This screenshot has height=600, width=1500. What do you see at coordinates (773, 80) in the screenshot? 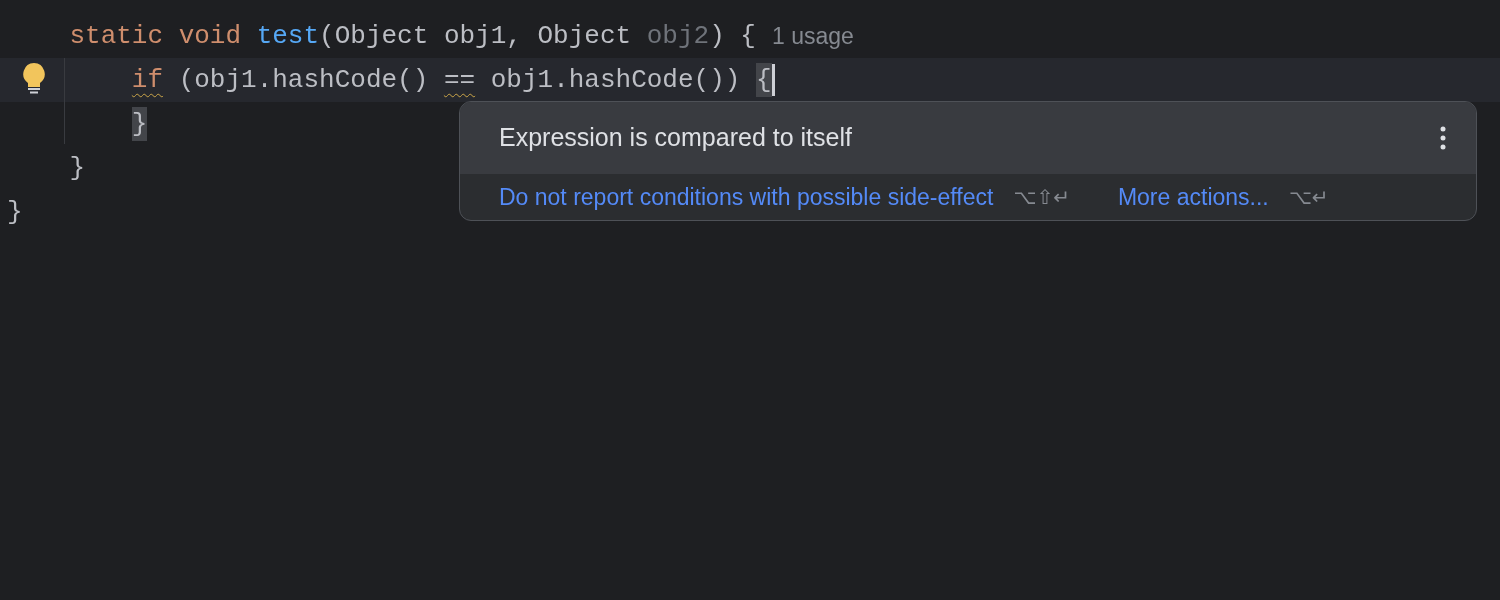
I see `text-caret` at bounding box center [773, 80].